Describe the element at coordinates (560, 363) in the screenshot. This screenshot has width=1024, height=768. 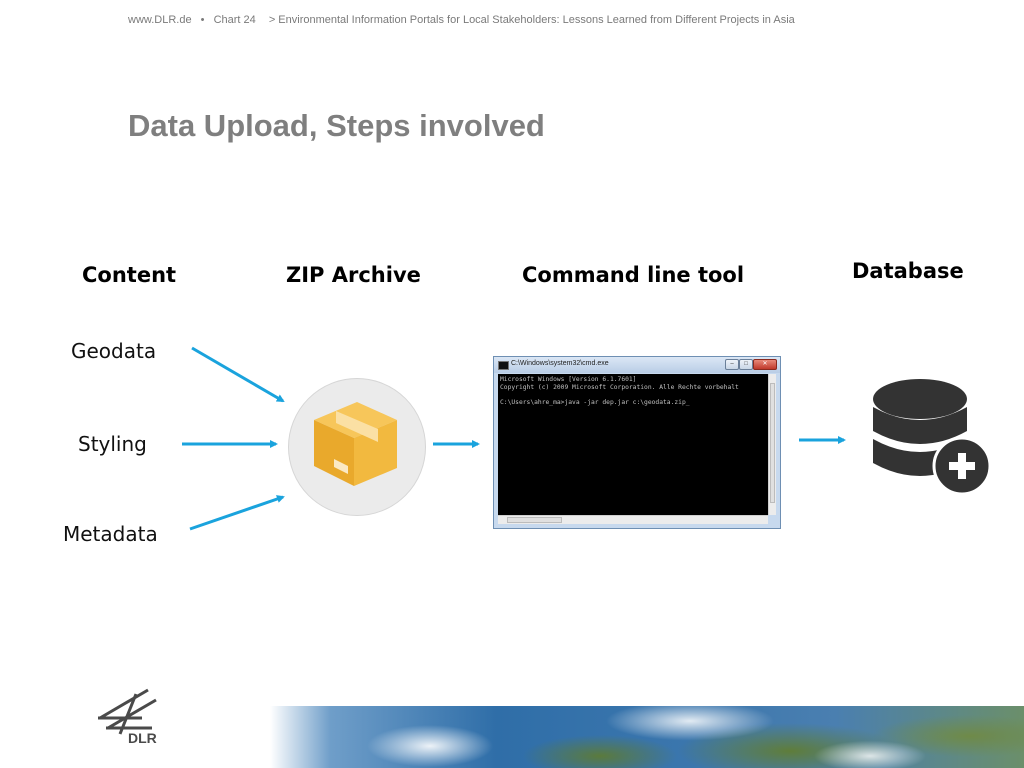
I see `cmd-window-title: C:\Windows\system32\cmd.exe` at that location.